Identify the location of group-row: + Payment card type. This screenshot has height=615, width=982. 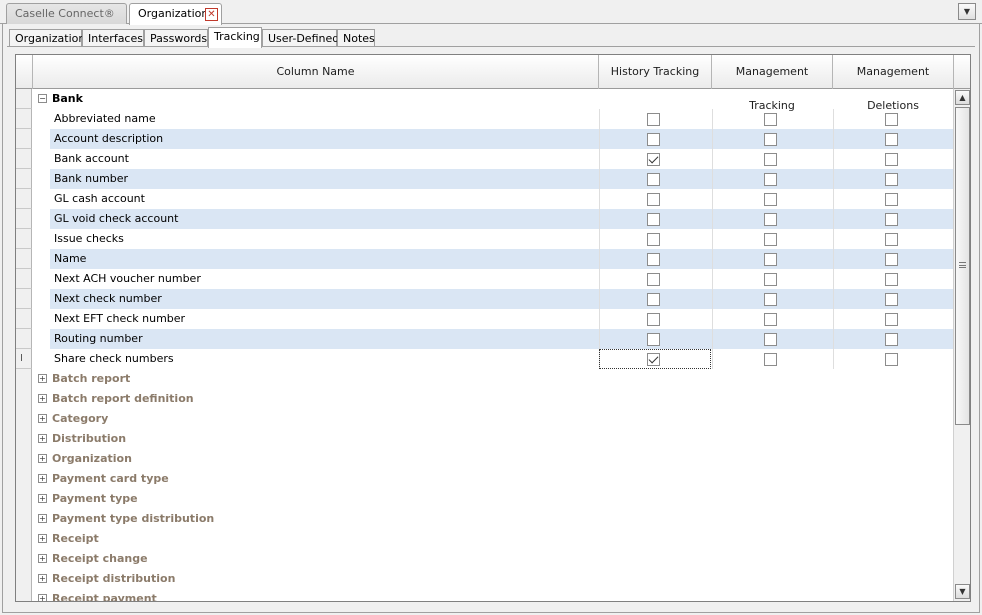
(484, 479).